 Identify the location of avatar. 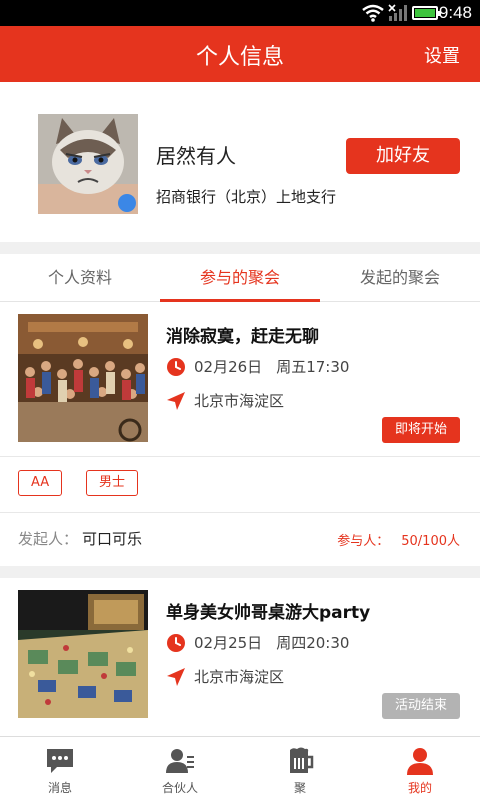
(88, 164).